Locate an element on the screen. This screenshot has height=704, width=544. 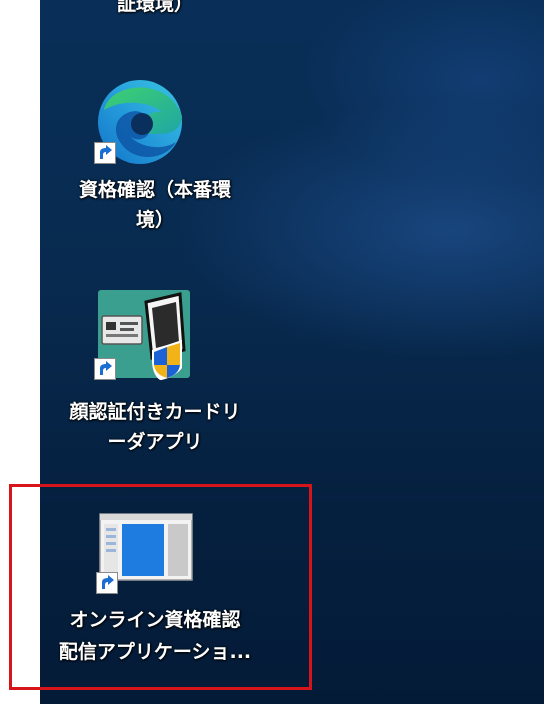
desktop-icon-label-card-reader-2: ーダアプリ is located at coordinates (155, 442).